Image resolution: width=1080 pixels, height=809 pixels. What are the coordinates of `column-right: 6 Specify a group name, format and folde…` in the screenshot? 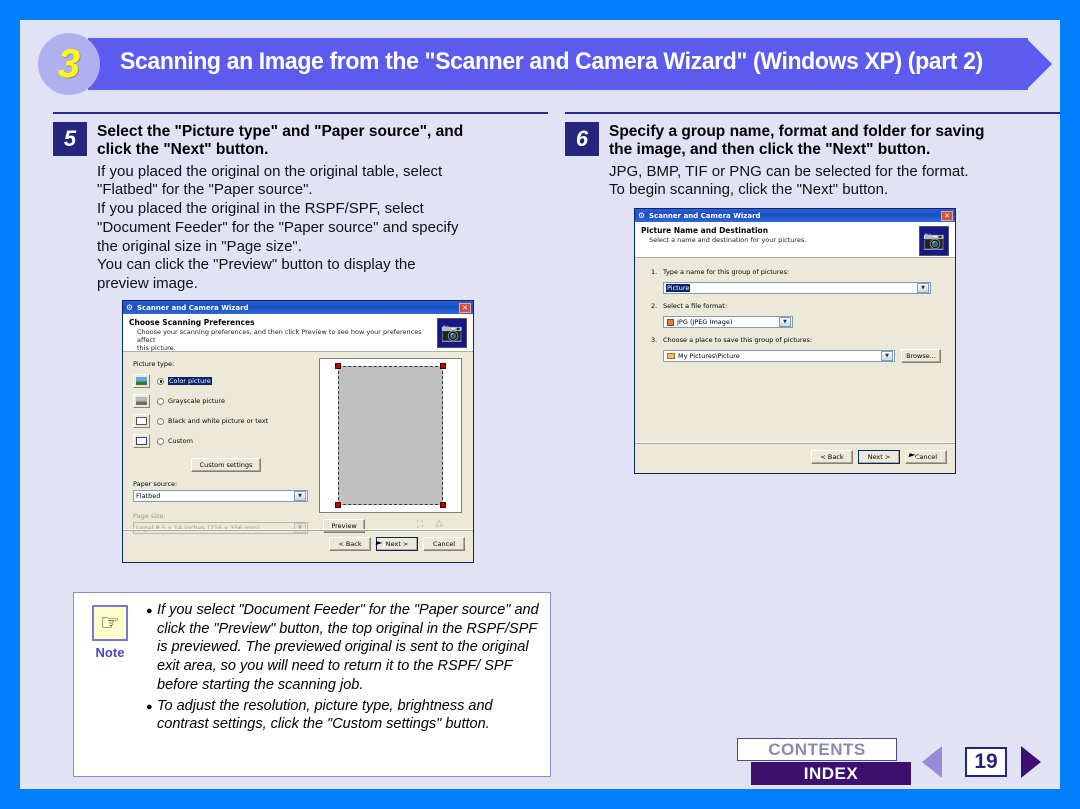 It's located at (812, 156).